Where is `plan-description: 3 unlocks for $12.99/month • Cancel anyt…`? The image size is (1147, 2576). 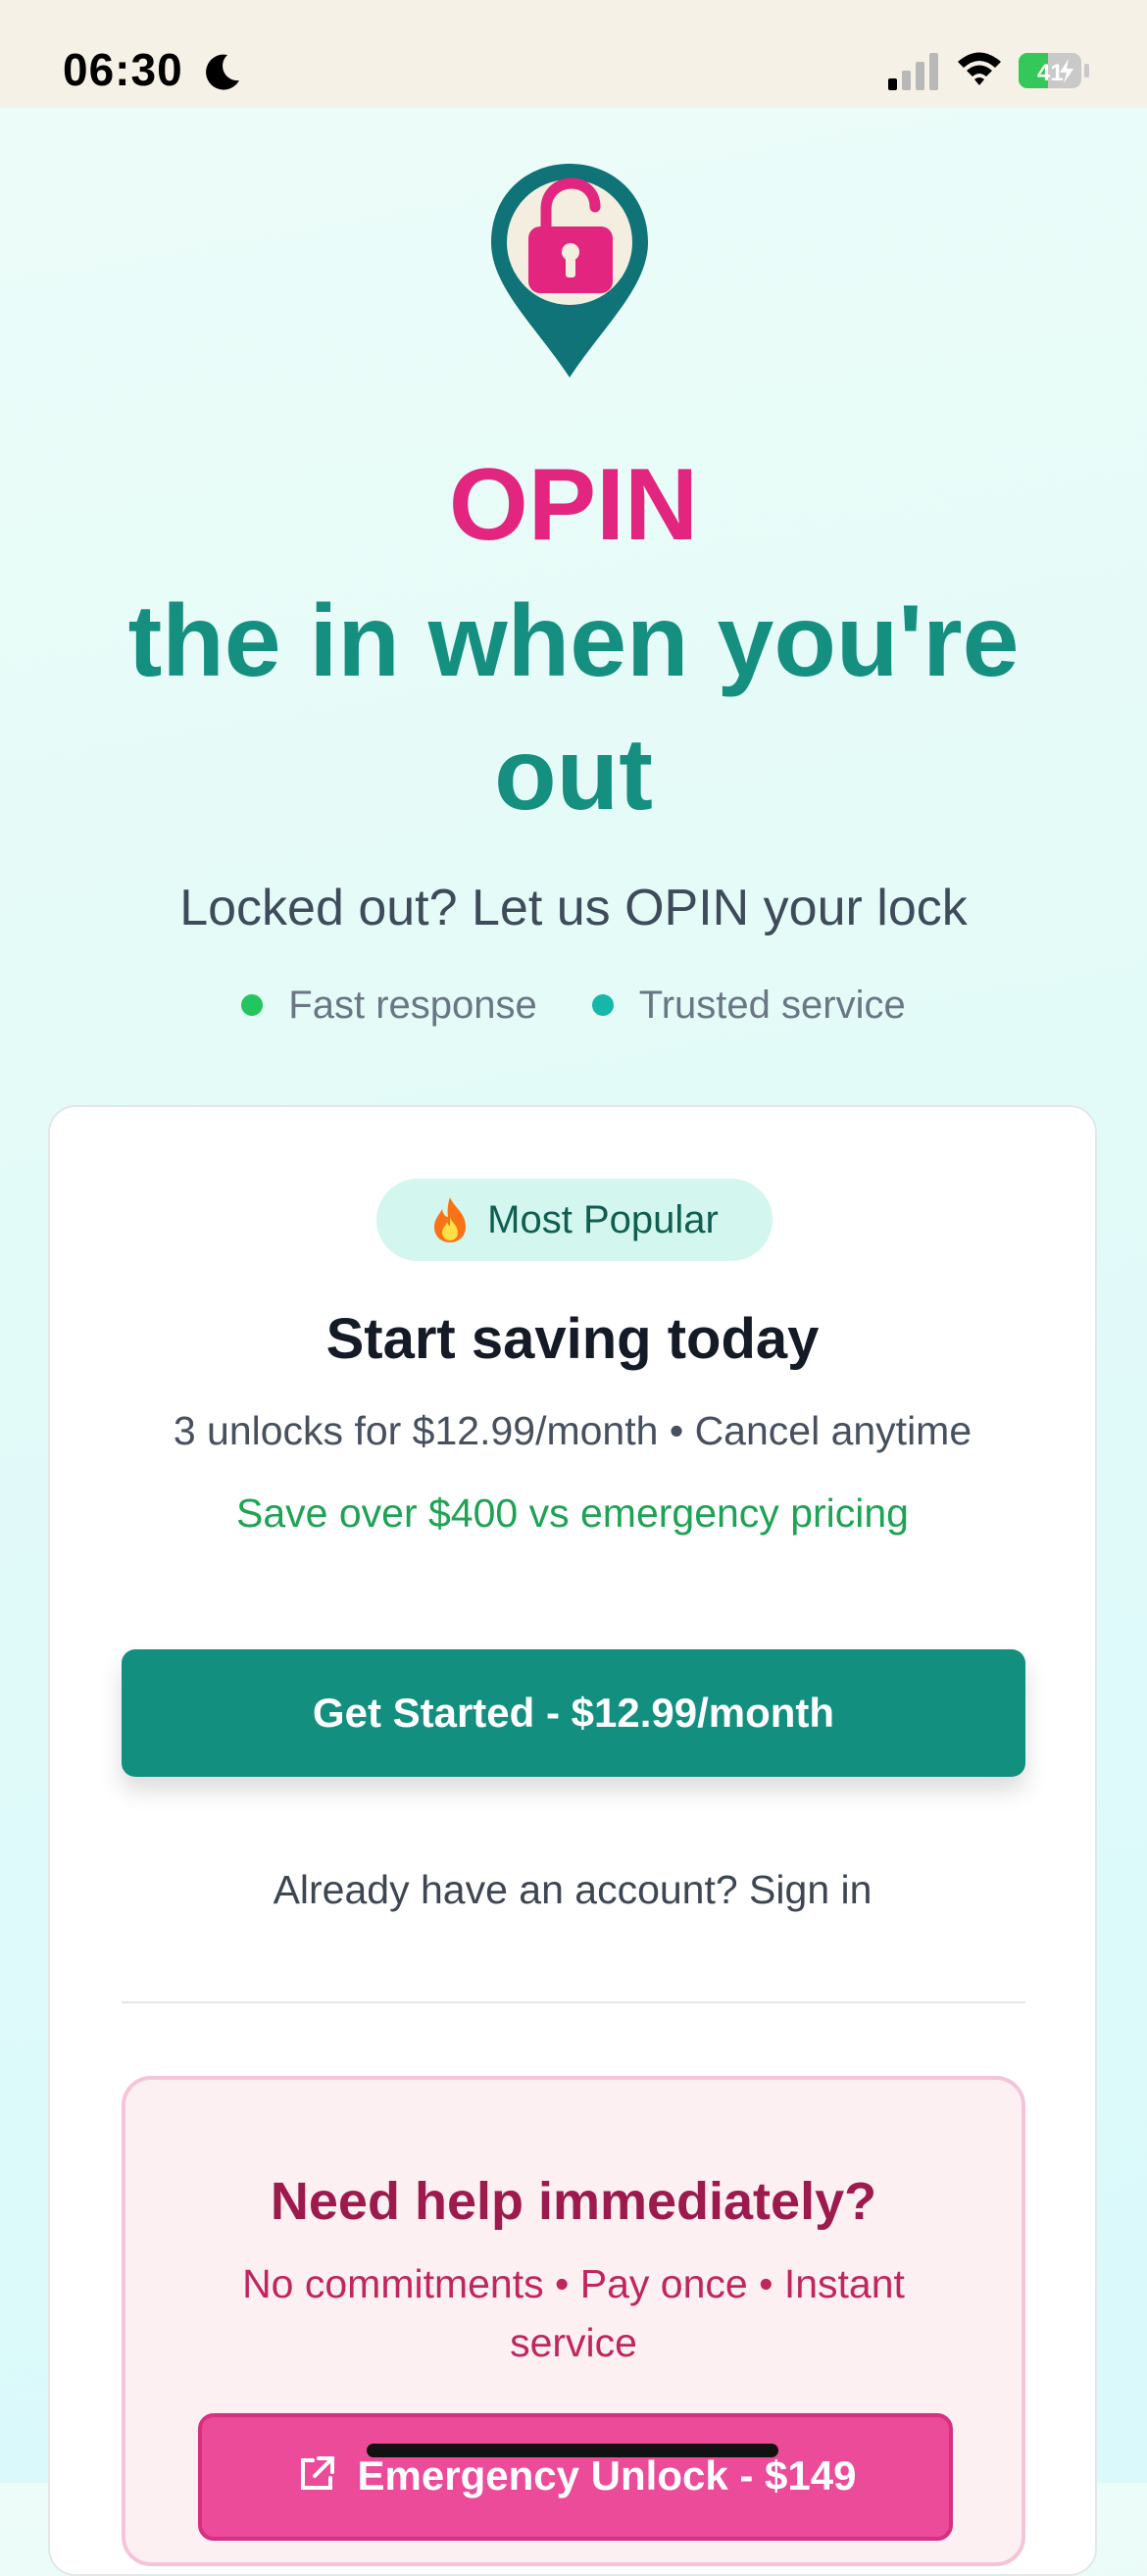 plan-description: 3 unlocks for $12.99/month • Cancel anyt… is located at coordinates (573, 1431).